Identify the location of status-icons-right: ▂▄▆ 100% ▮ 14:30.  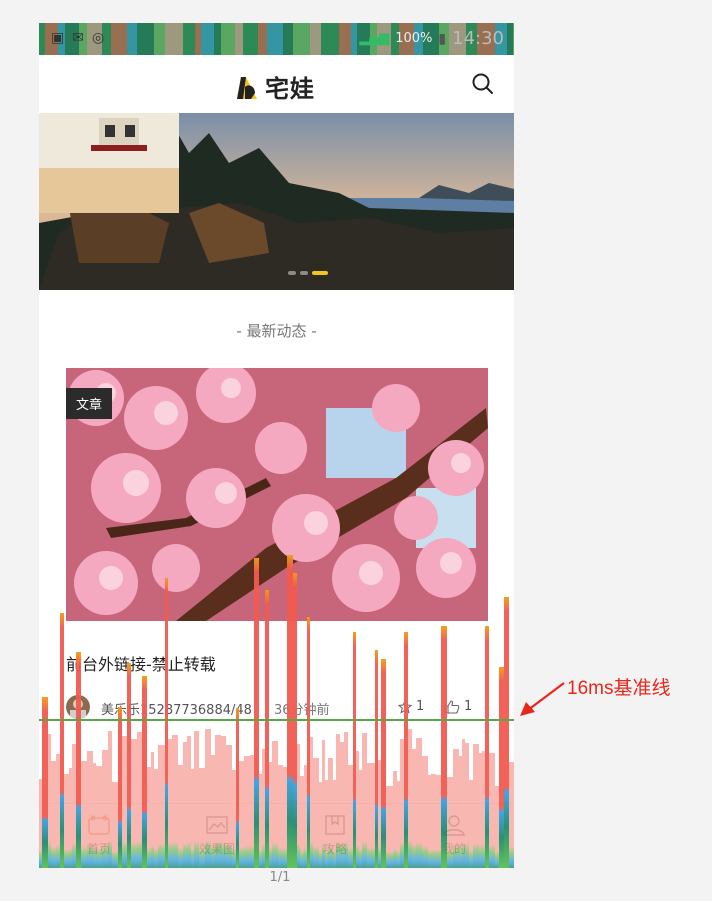
(431, 38).